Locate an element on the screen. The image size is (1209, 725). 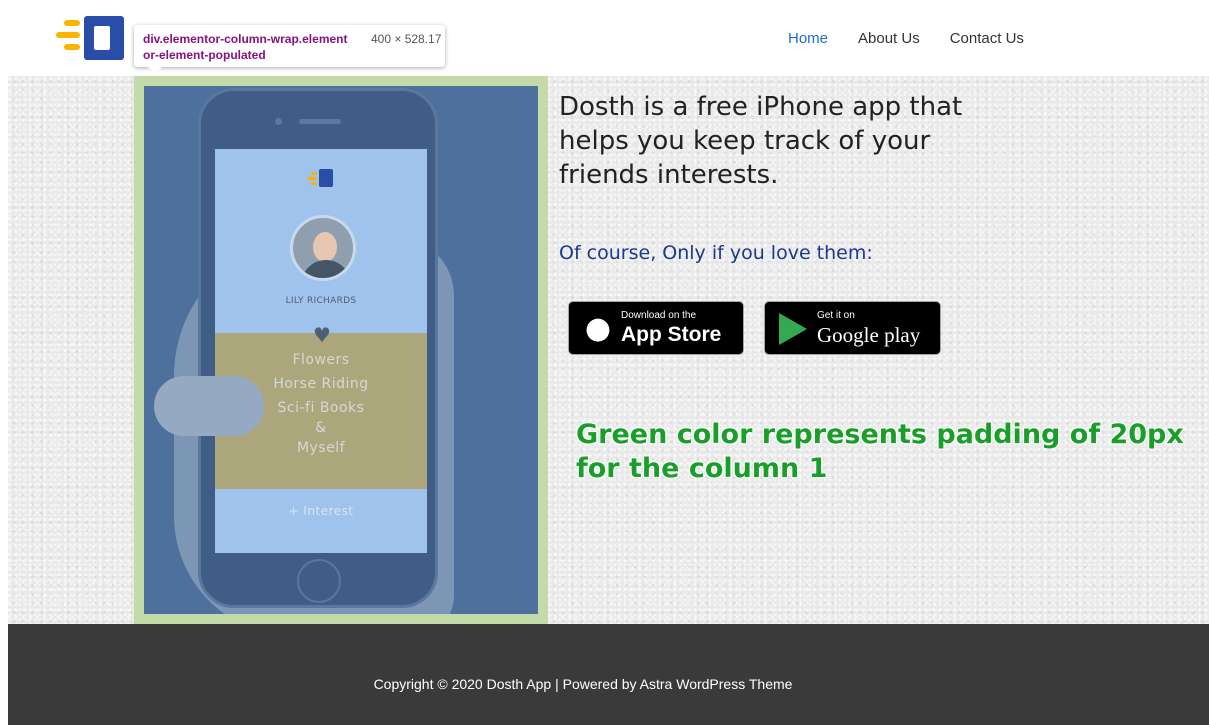
nav-about-us: About Us is located at coordinates (889, 39).